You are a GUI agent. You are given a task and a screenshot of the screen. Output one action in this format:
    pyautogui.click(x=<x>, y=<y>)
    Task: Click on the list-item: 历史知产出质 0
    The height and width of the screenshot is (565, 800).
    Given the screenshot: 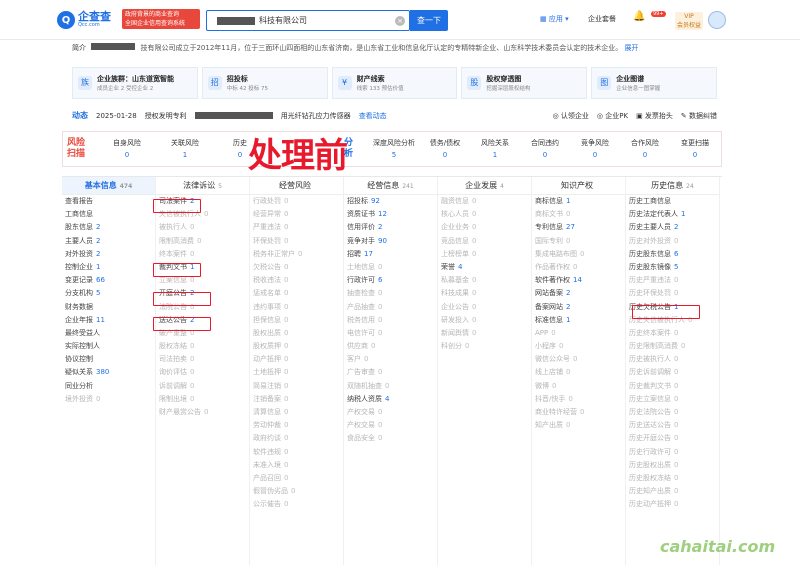 What is the action you would take?
    pyautogui.click(x=672, y=491)
    